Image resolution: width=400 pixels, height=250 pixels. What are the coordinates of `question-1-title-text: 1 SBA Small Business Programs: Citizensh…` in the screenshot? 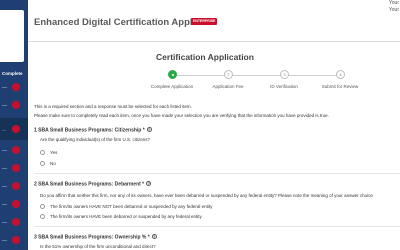 It's located at (89, 130).